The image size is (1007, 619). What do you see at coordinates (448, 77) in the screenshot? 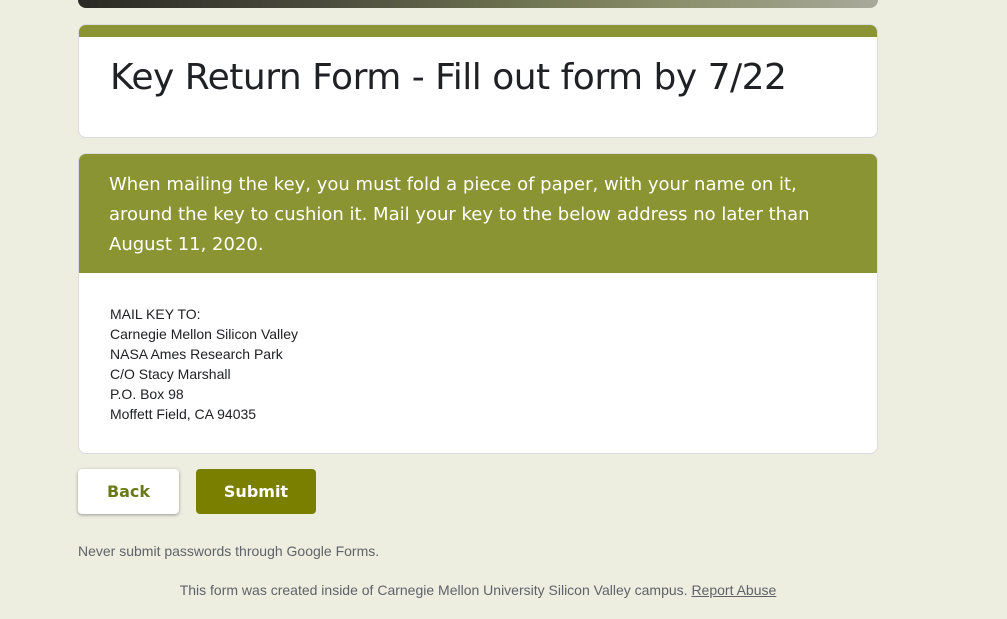
I see `form-title: Key Return Form - Fill out form by 7/22` at bounding box center [448, 77].